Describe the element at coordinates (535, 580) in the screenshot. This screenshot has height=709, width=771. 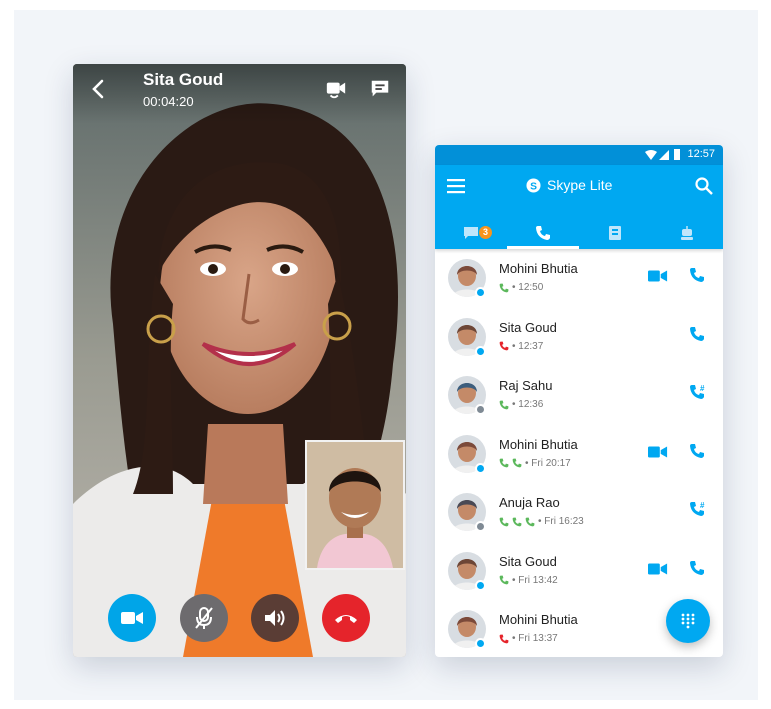
I see `call-time: • Fri 13:42` at that location.